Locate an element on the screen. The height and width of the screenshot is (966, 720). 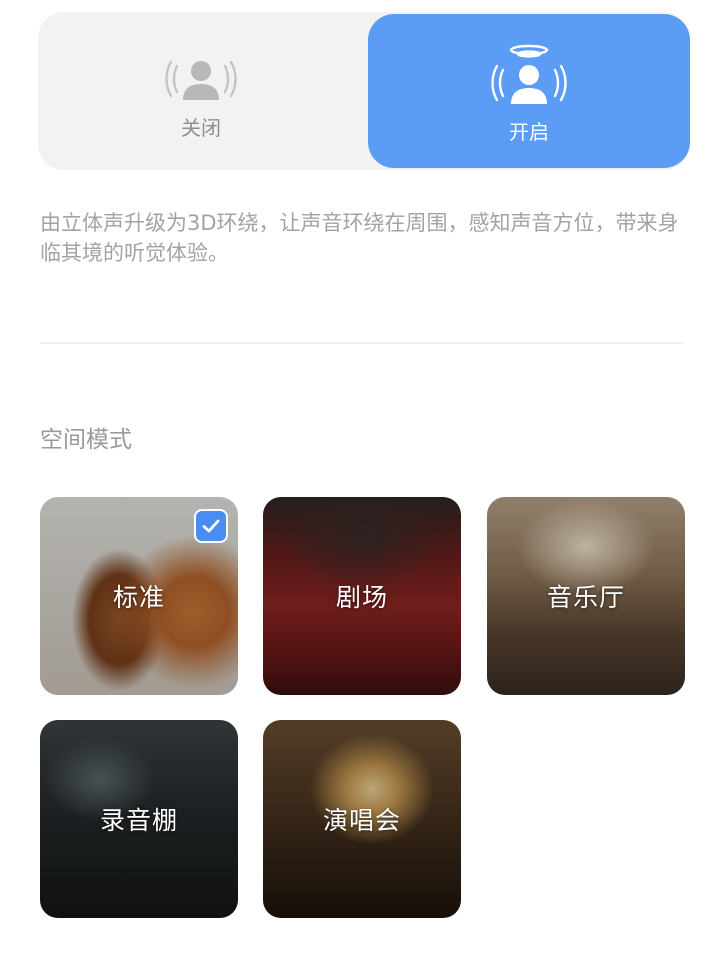
mode-label: 剧场 is located at coordinates (361, 597).